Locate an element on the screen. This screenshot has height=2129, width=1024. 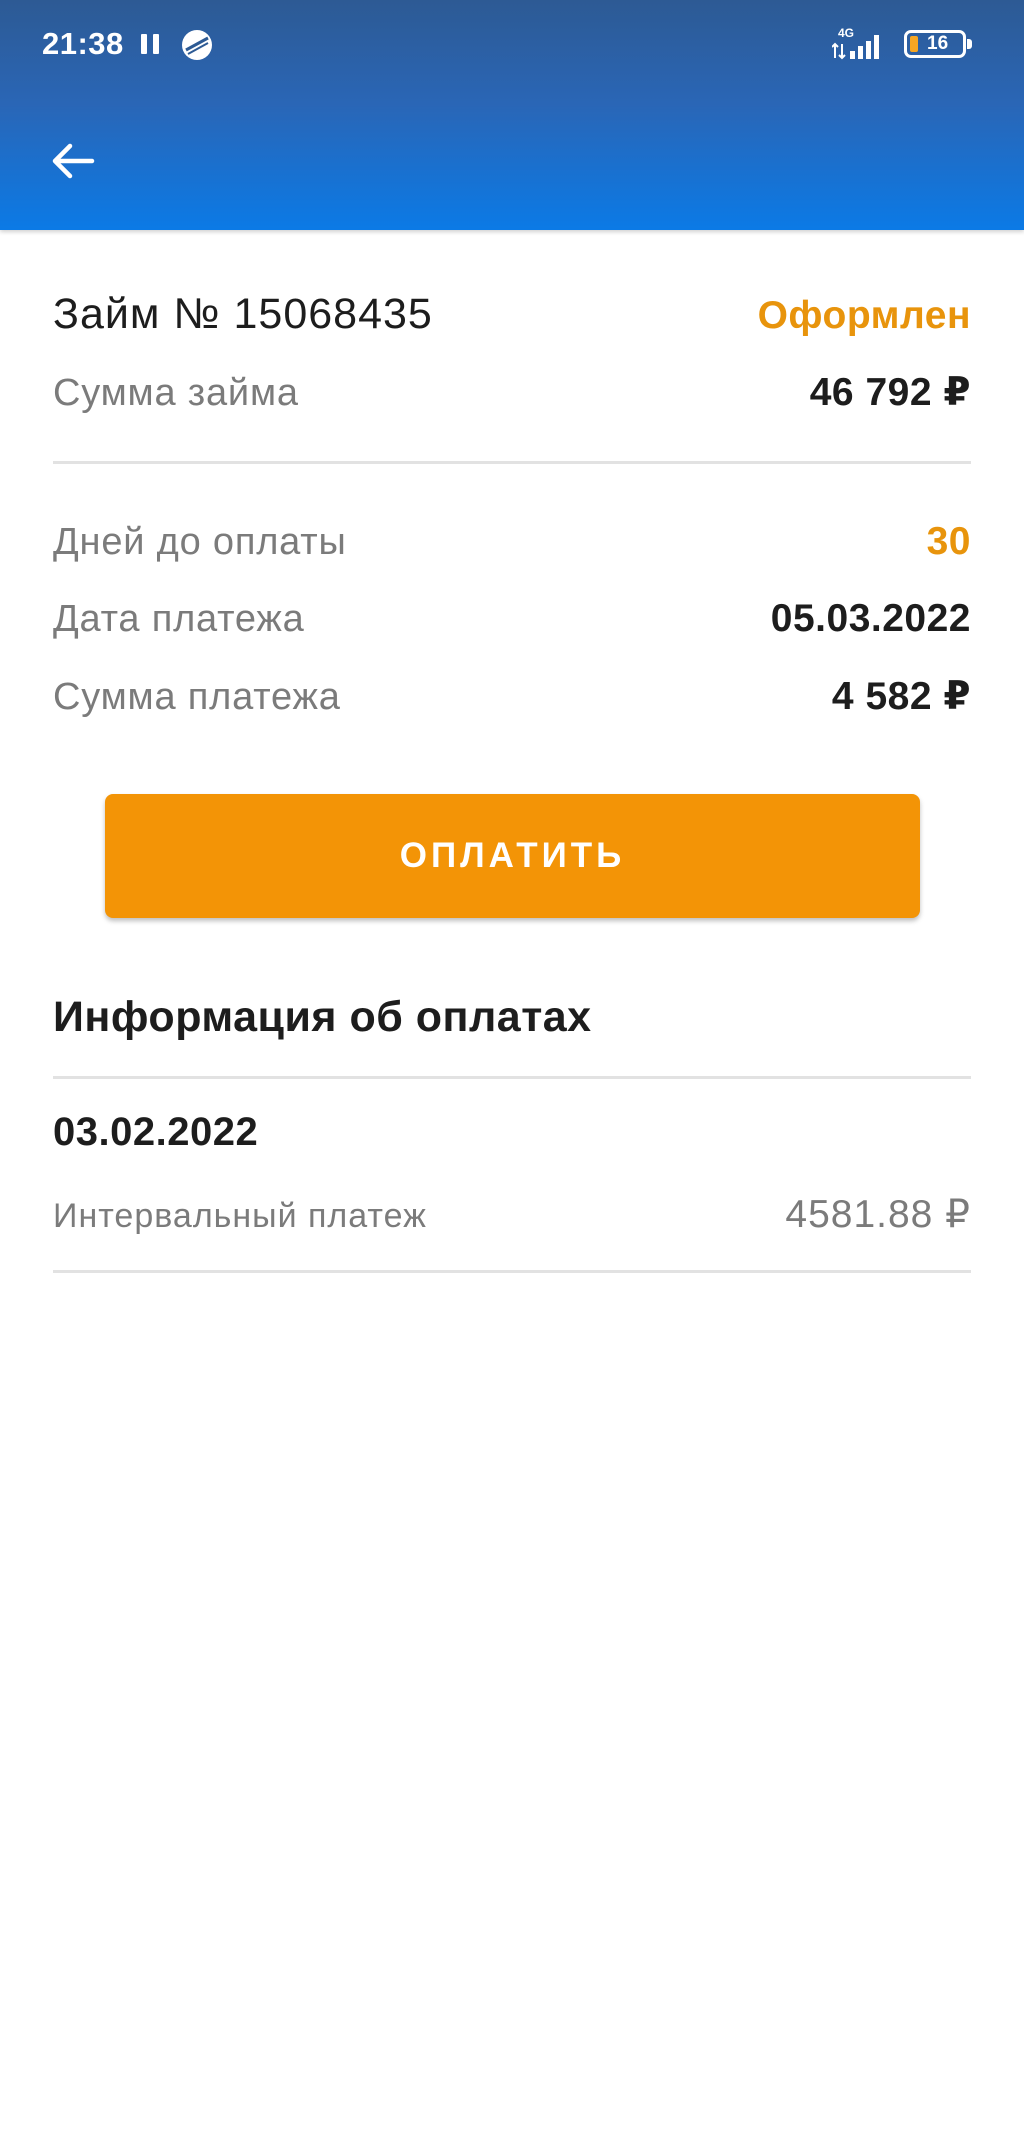
payments-info-title: Информация об оплатах is located at coordinates (322, 1017).